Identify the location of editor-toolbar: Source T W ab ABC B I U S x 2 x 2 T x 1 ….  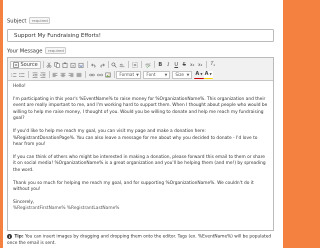
(140, 69).